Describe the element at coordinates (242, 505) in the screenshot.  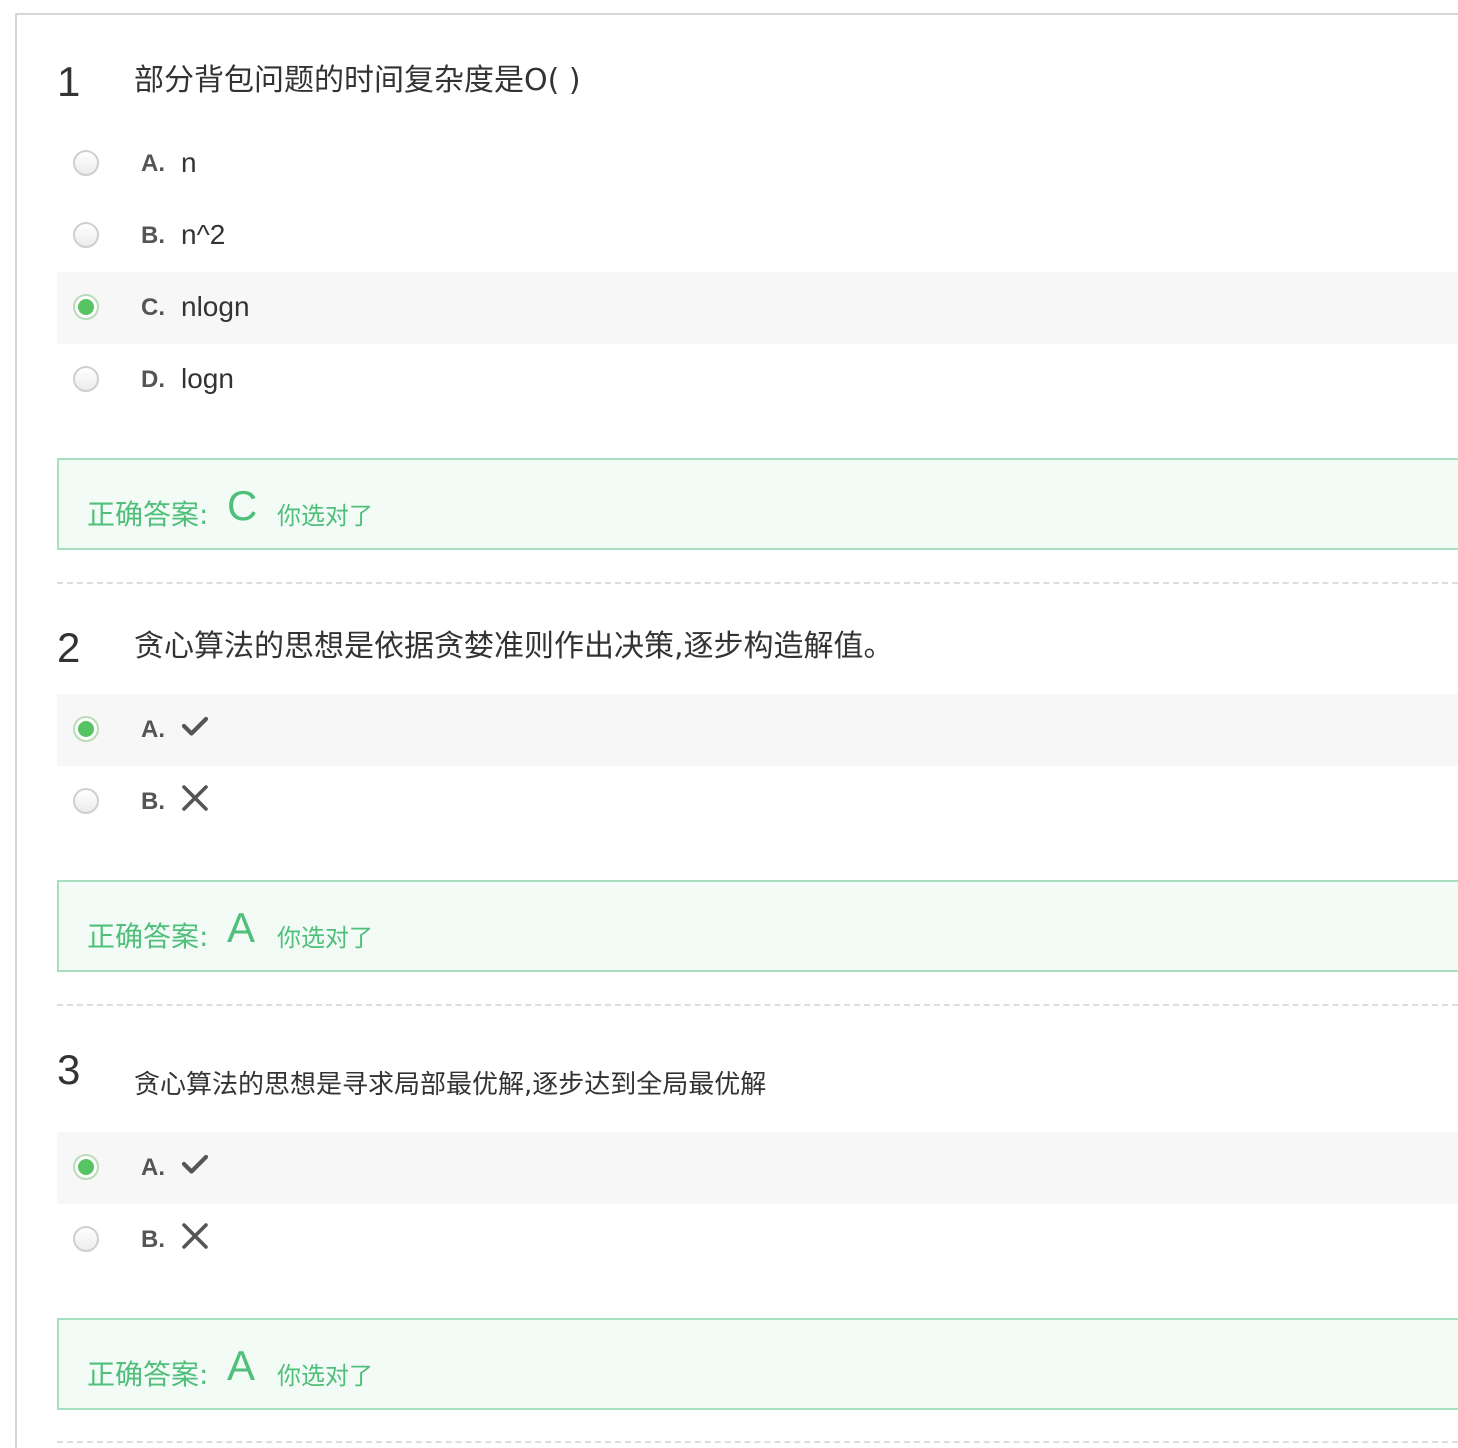
I see `answer-letter: C` at that location.